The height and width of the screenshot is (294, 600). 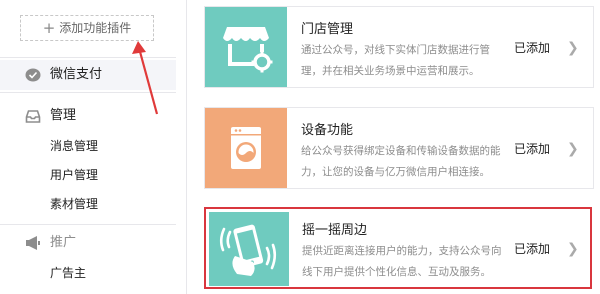 What do you see at coordinates (95, 28) in the screenshot?
I see `add-plugin-label: 添加功能插件` at bounding box center [95, 28].